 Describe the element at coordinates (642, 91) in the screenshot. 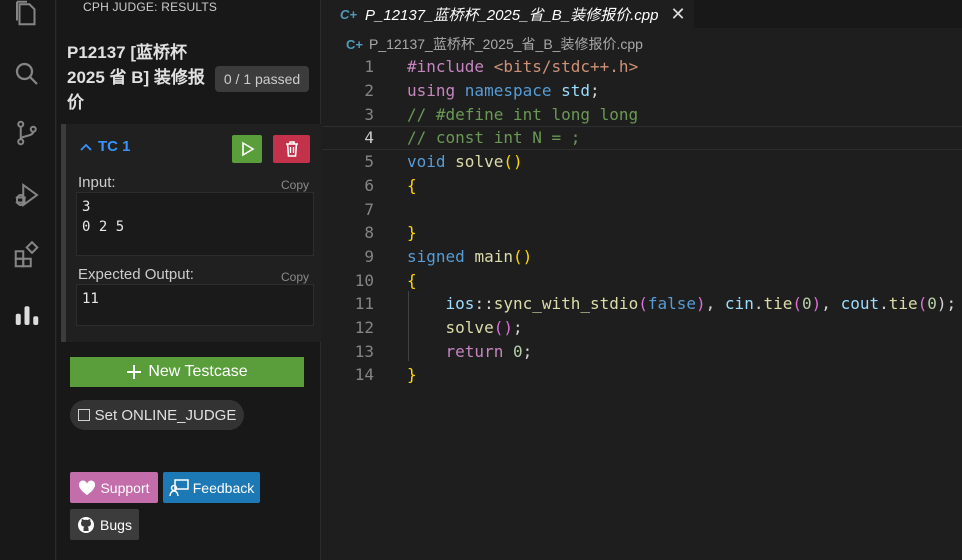

I see `code-line: 2 using namespace std;` at that location.